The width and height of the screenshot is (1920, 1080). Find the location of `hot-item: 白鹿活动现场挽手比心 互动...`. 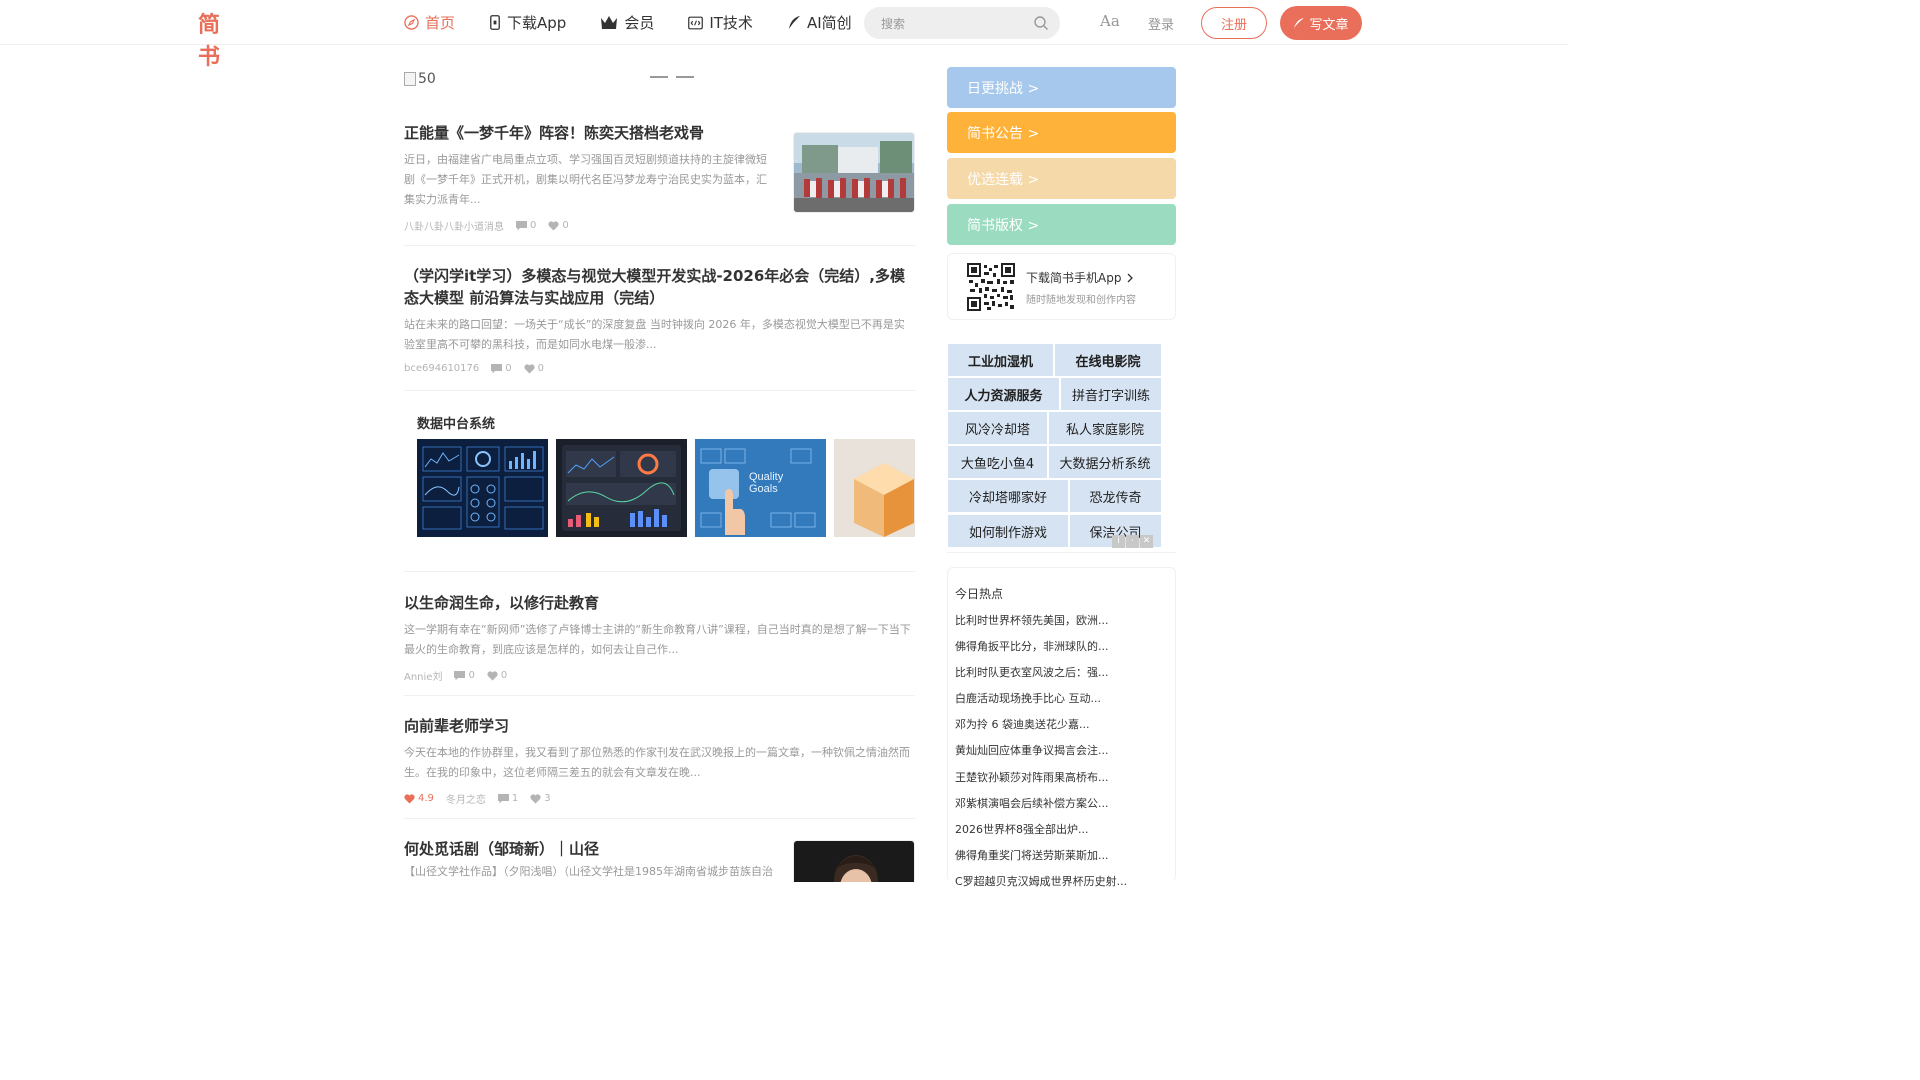

hot-item: 白鹿活动现场挽手比心 互动... is located at coordinates (1062, 704).